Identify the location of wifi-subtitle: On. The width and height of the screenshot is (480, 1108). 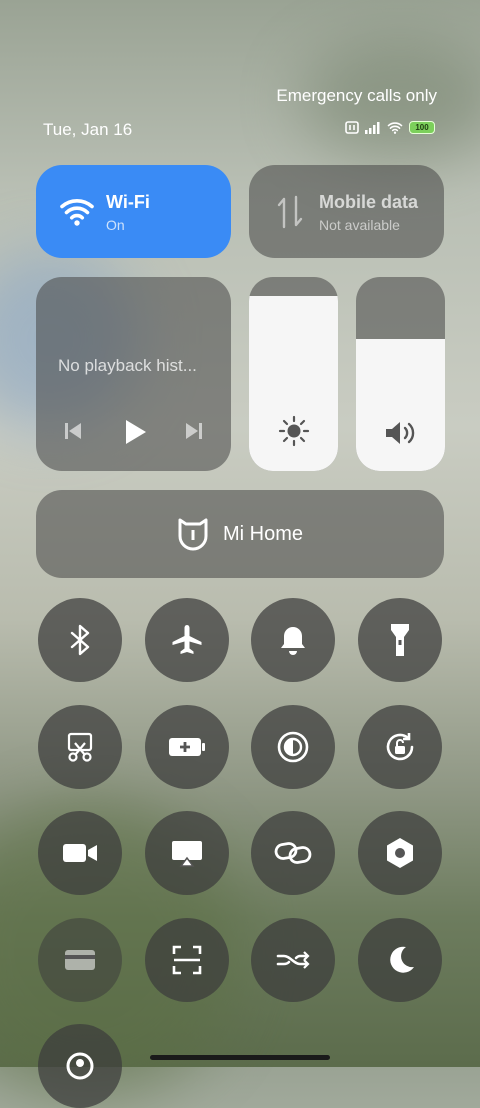
(115, 225).